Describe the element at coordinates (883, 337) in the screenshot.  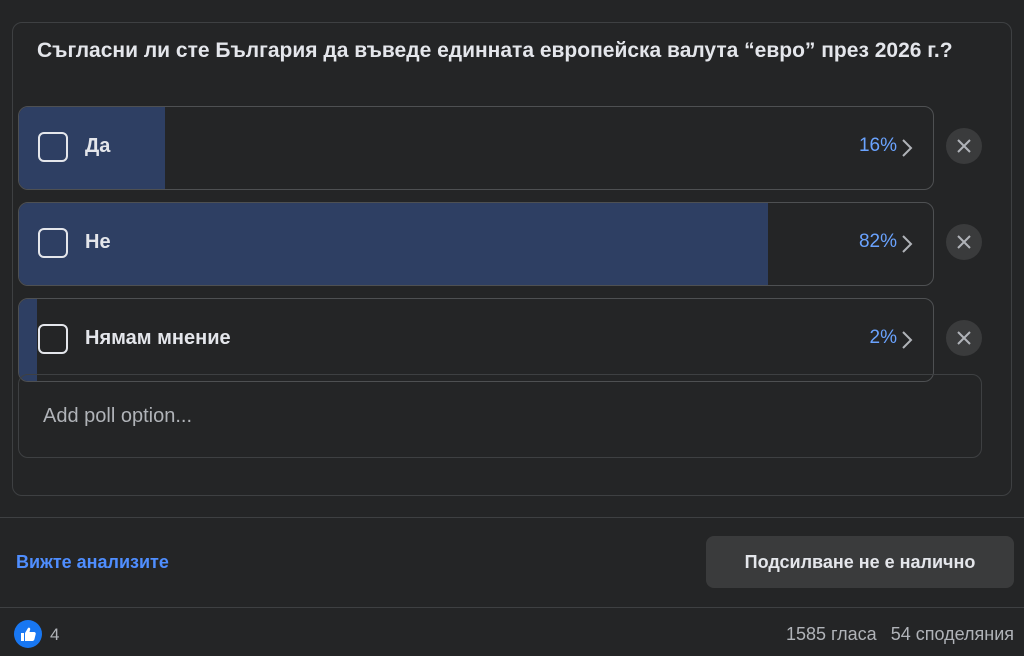
I see `poll-option-percent-3: 2%` at that location.